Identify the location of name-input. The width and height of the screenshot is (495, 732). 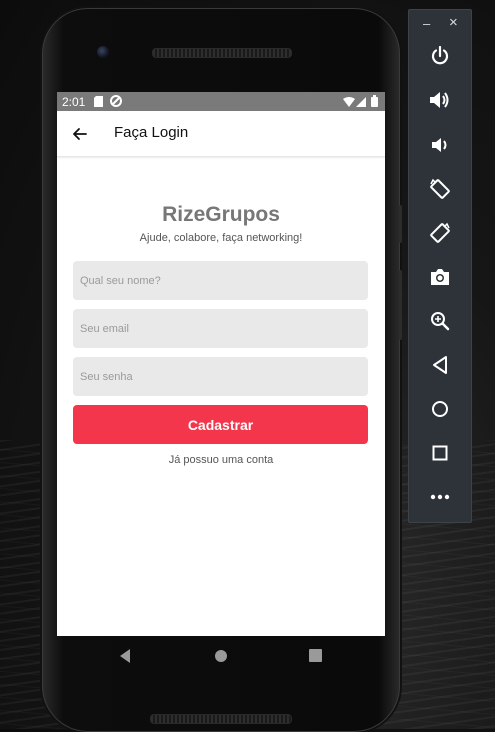
(220, 280).